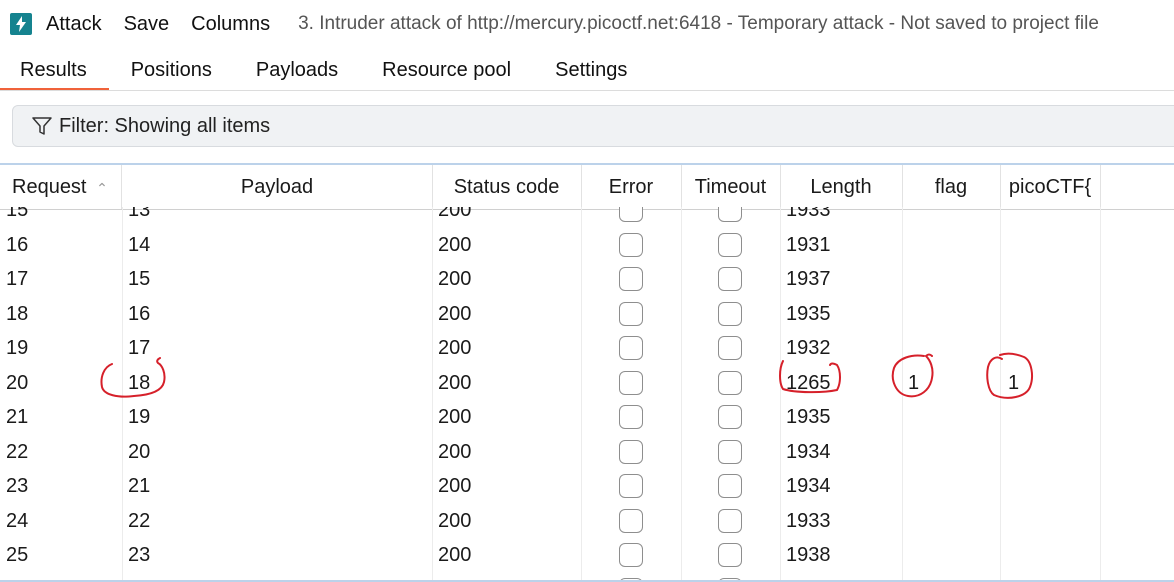  I want to click on cell-payload: 19, so click(139, 417).